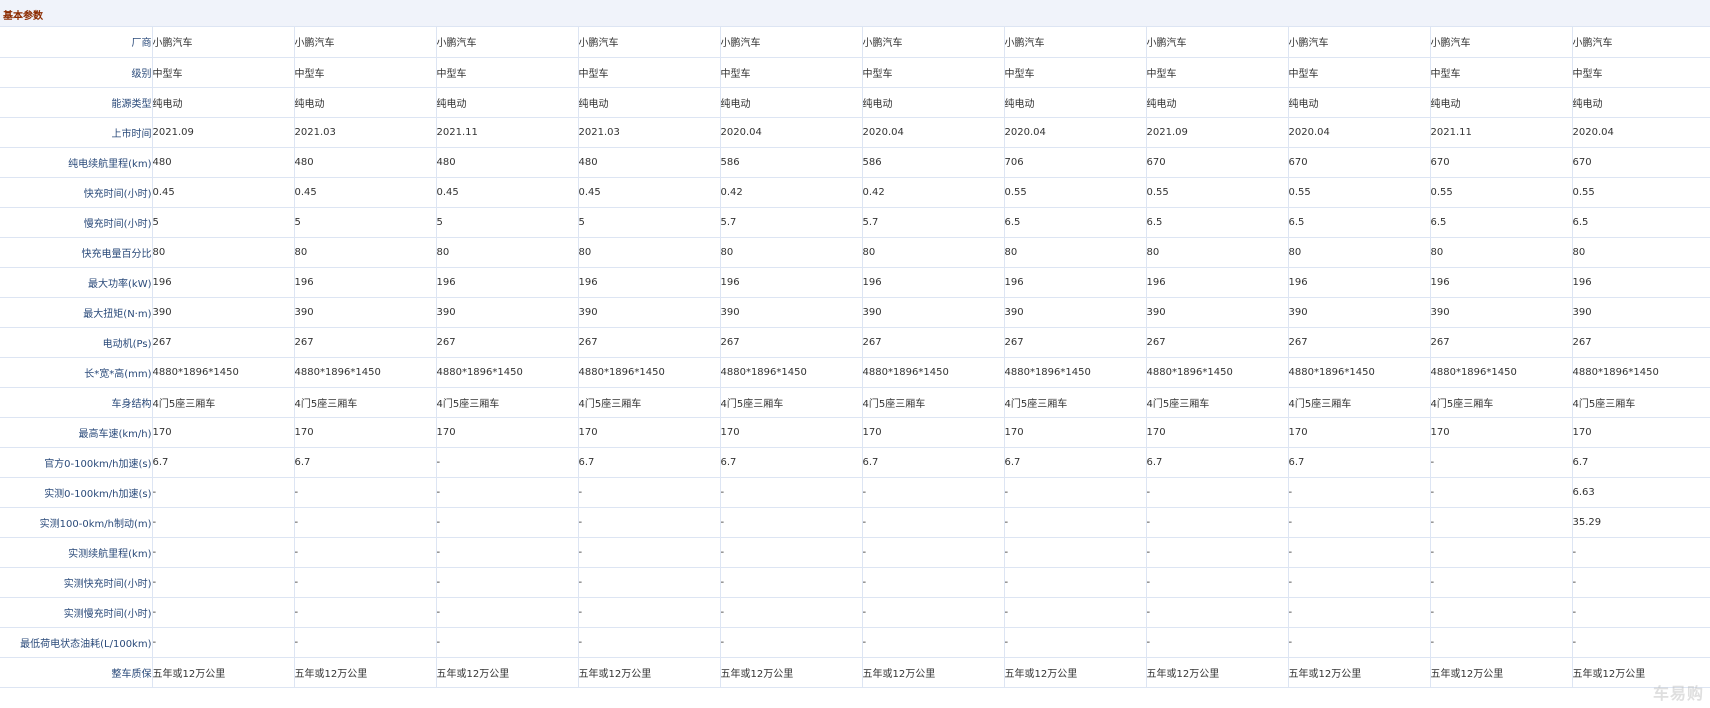  I want to click on table-cell: 5, so click(223, 222).